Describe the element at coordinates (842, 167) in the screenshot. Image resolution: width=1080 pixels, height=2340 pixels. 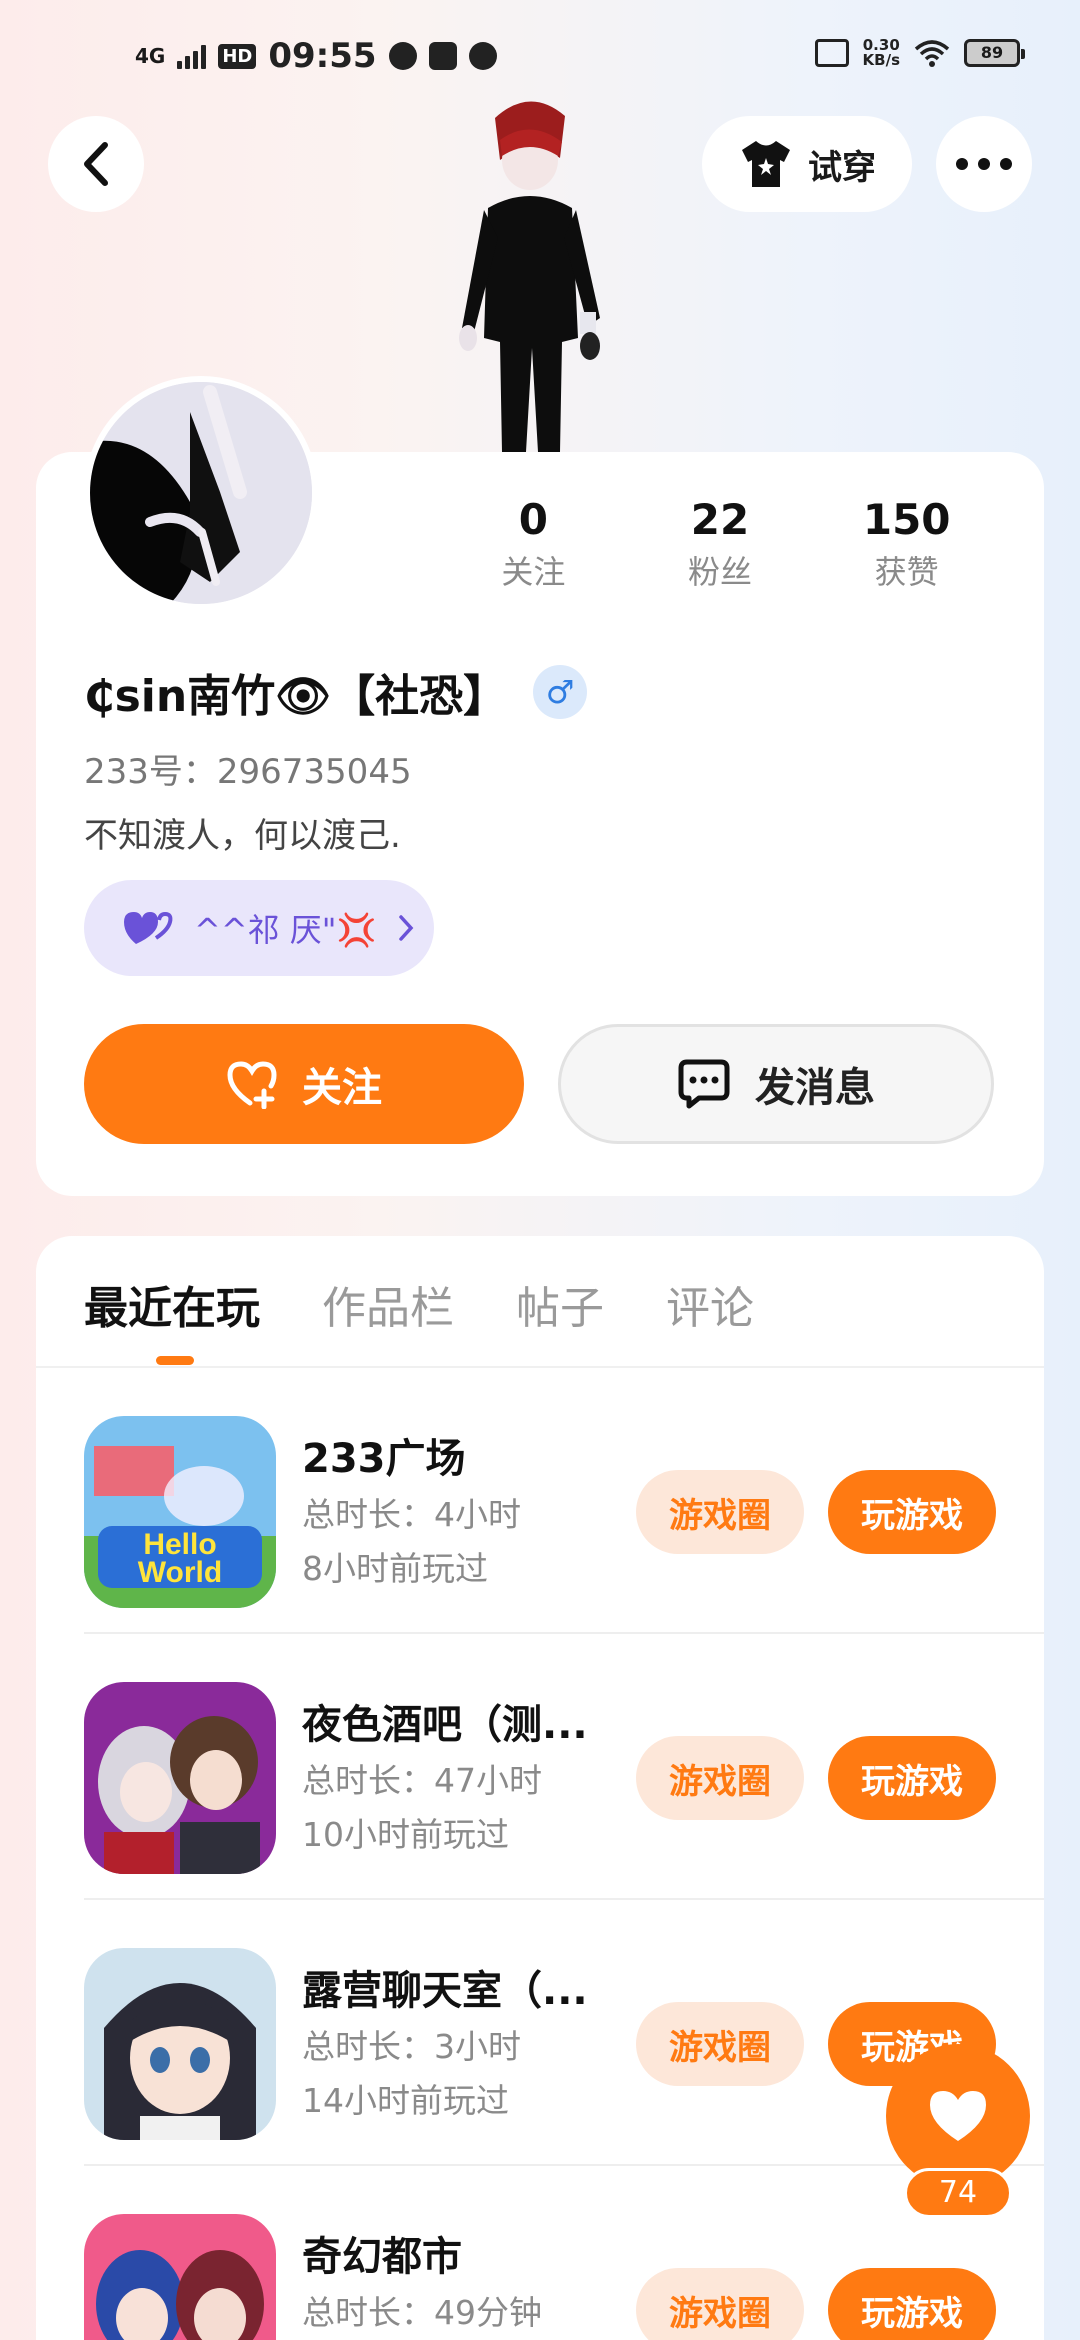
I see `try-on-label: 试穿` at that location.